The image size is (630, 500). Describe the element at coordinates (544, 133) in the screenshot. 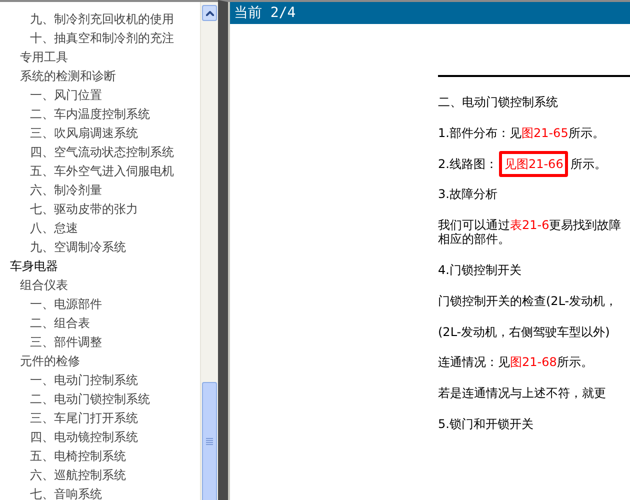

I see `figure-link: 图21-65` at that location.